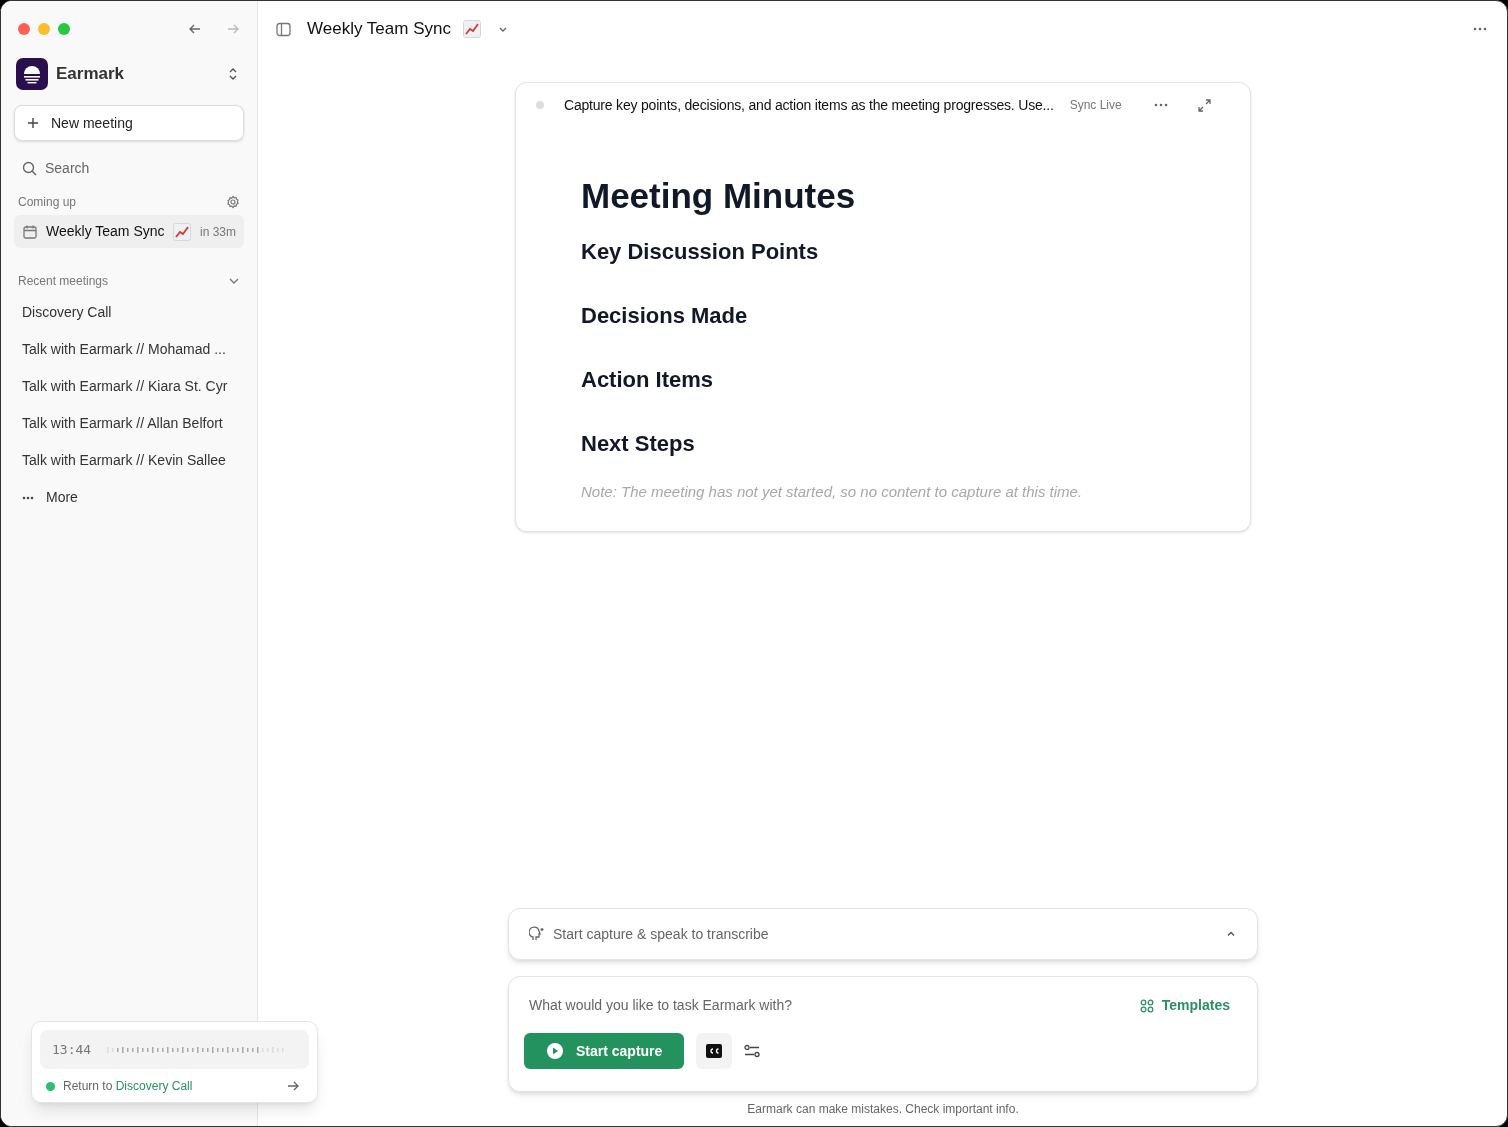 The width and height of the screenshot is (1508, 1127). Describe the element at coordinates (90, 74) in the screenshot. I see `workspace-name: Earmark` at that location.